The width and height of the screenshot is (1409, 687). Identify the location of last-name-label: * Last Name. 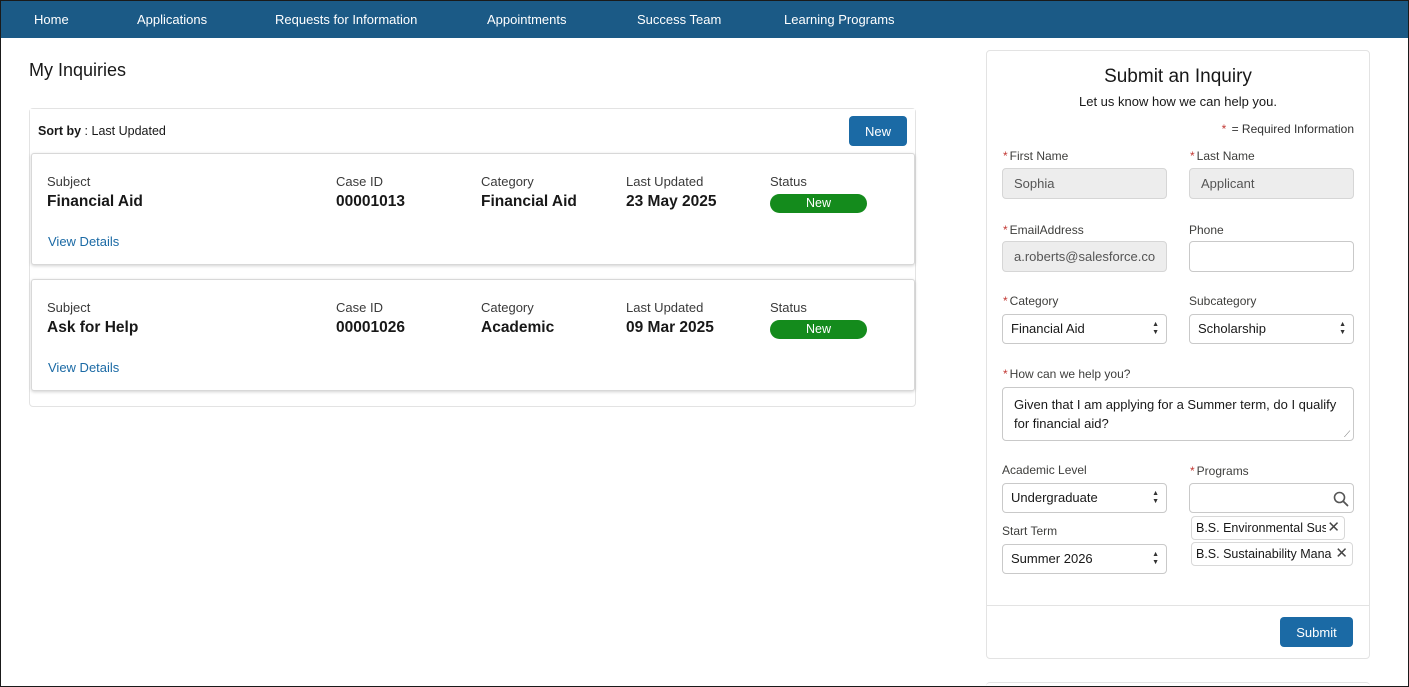
(1222, 156).